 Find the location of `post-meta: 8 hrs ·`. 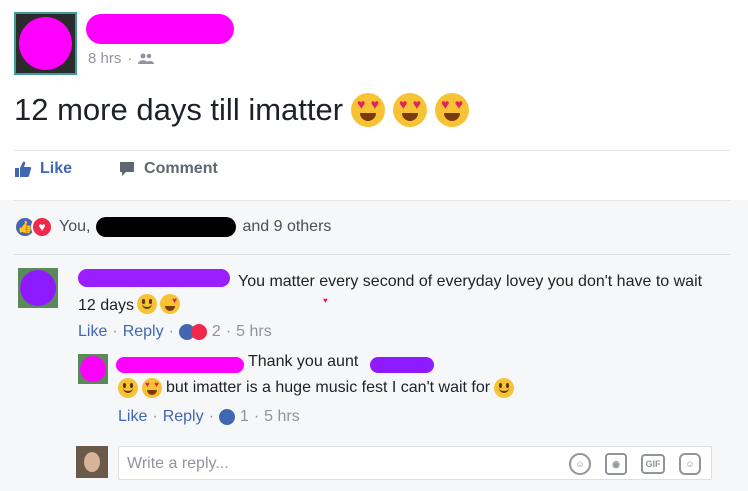

post-meta: 8 hrs · is located at coordinates (121, 58).